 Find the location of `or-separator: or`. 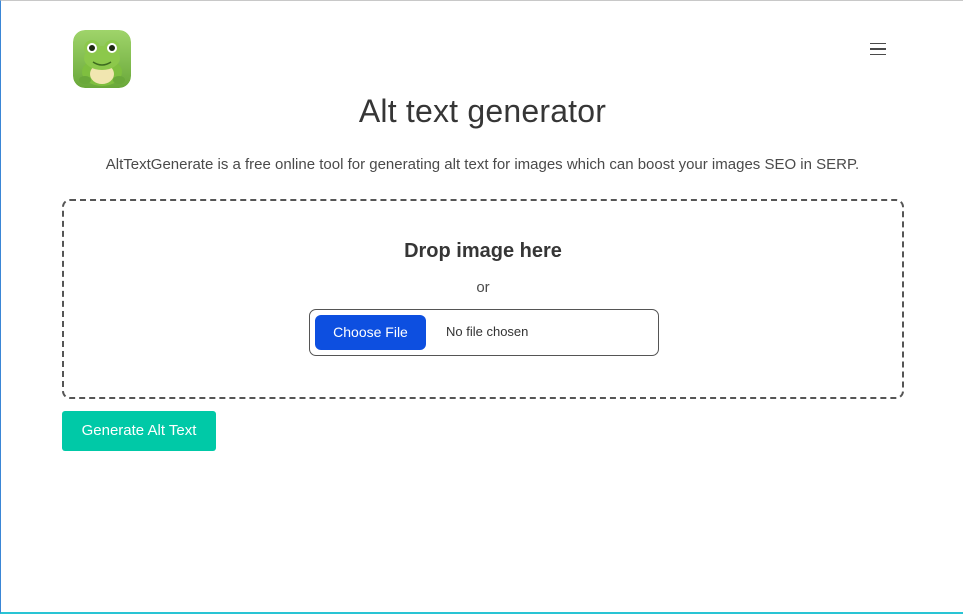

or-separator: or is located at coordinates (483, 287).